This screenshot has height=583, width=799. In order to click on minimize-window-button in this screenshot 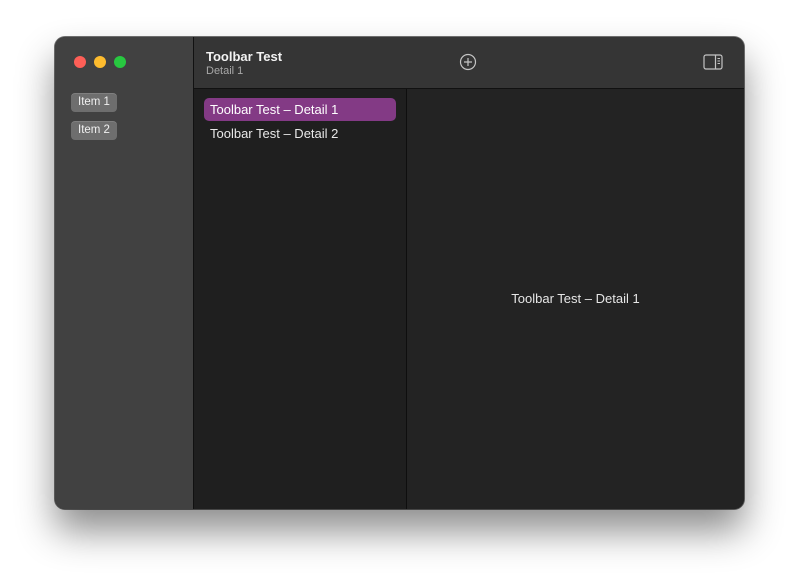, I will do `click(100, 62)`.